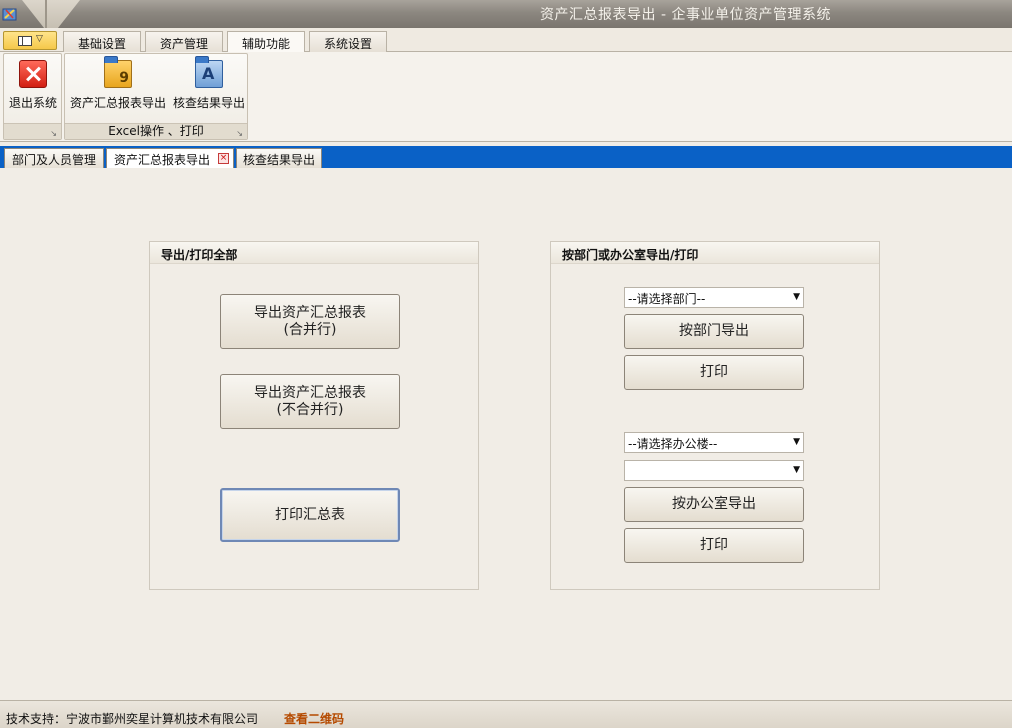 This screenshot has width=1012, height=728. I want to click on office-select: ▼, so click(714, 470).